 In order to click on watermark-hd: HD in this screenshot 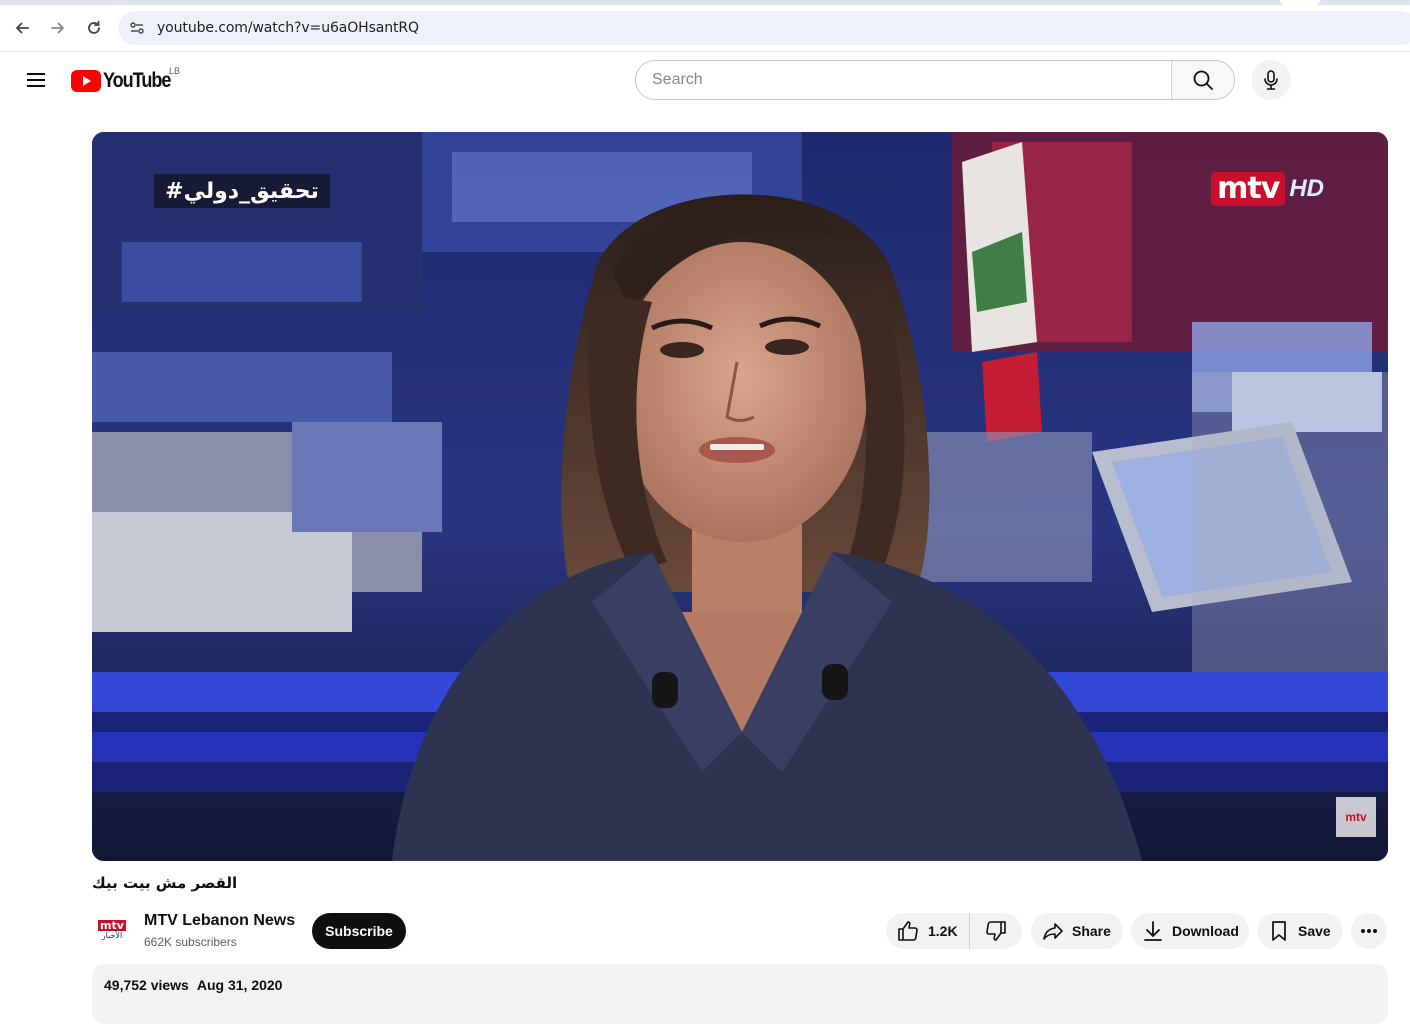, I will do `click(1306, 188)`.